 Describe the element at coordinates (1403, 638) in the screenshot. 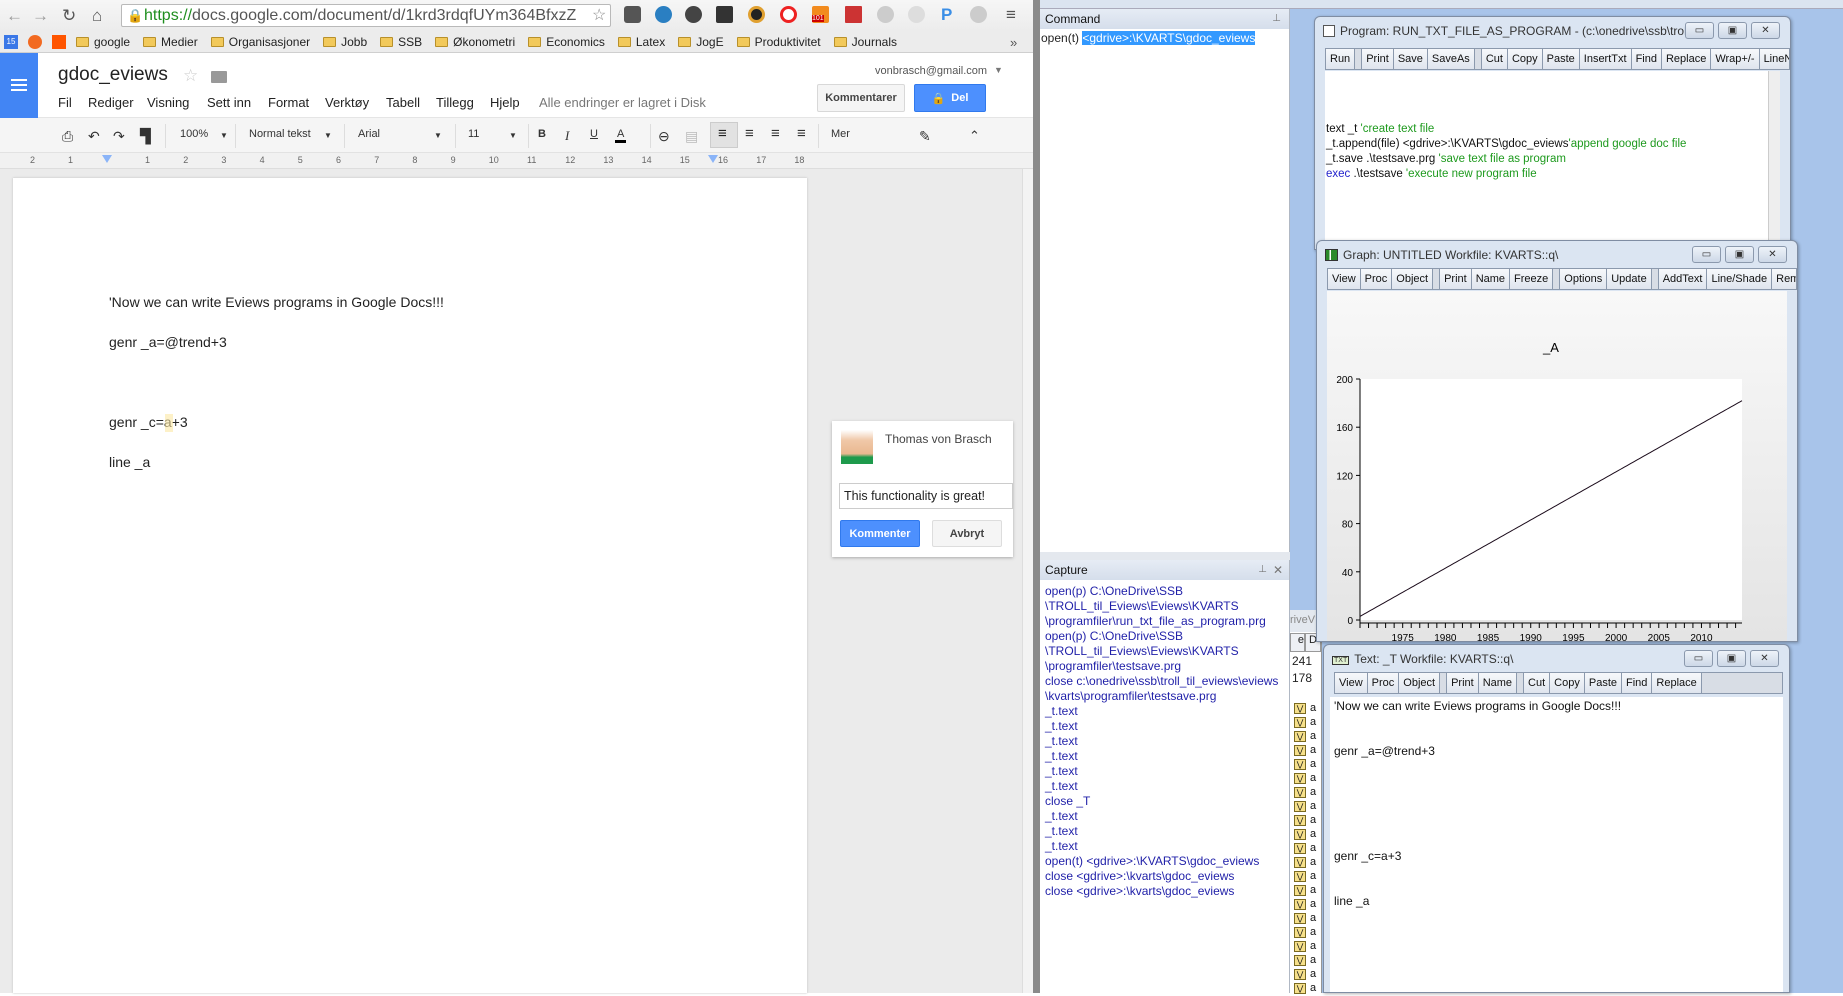

I see `x-tick-label: 1975` at that location.